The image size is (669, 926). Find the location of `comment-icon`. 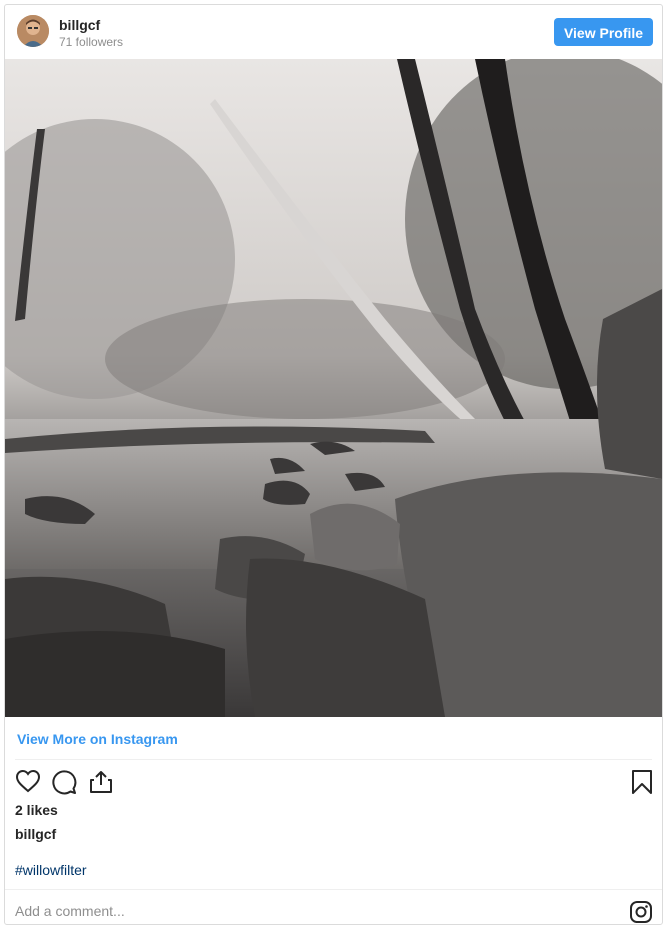

comment-icon is located at coordinates (64, 784).